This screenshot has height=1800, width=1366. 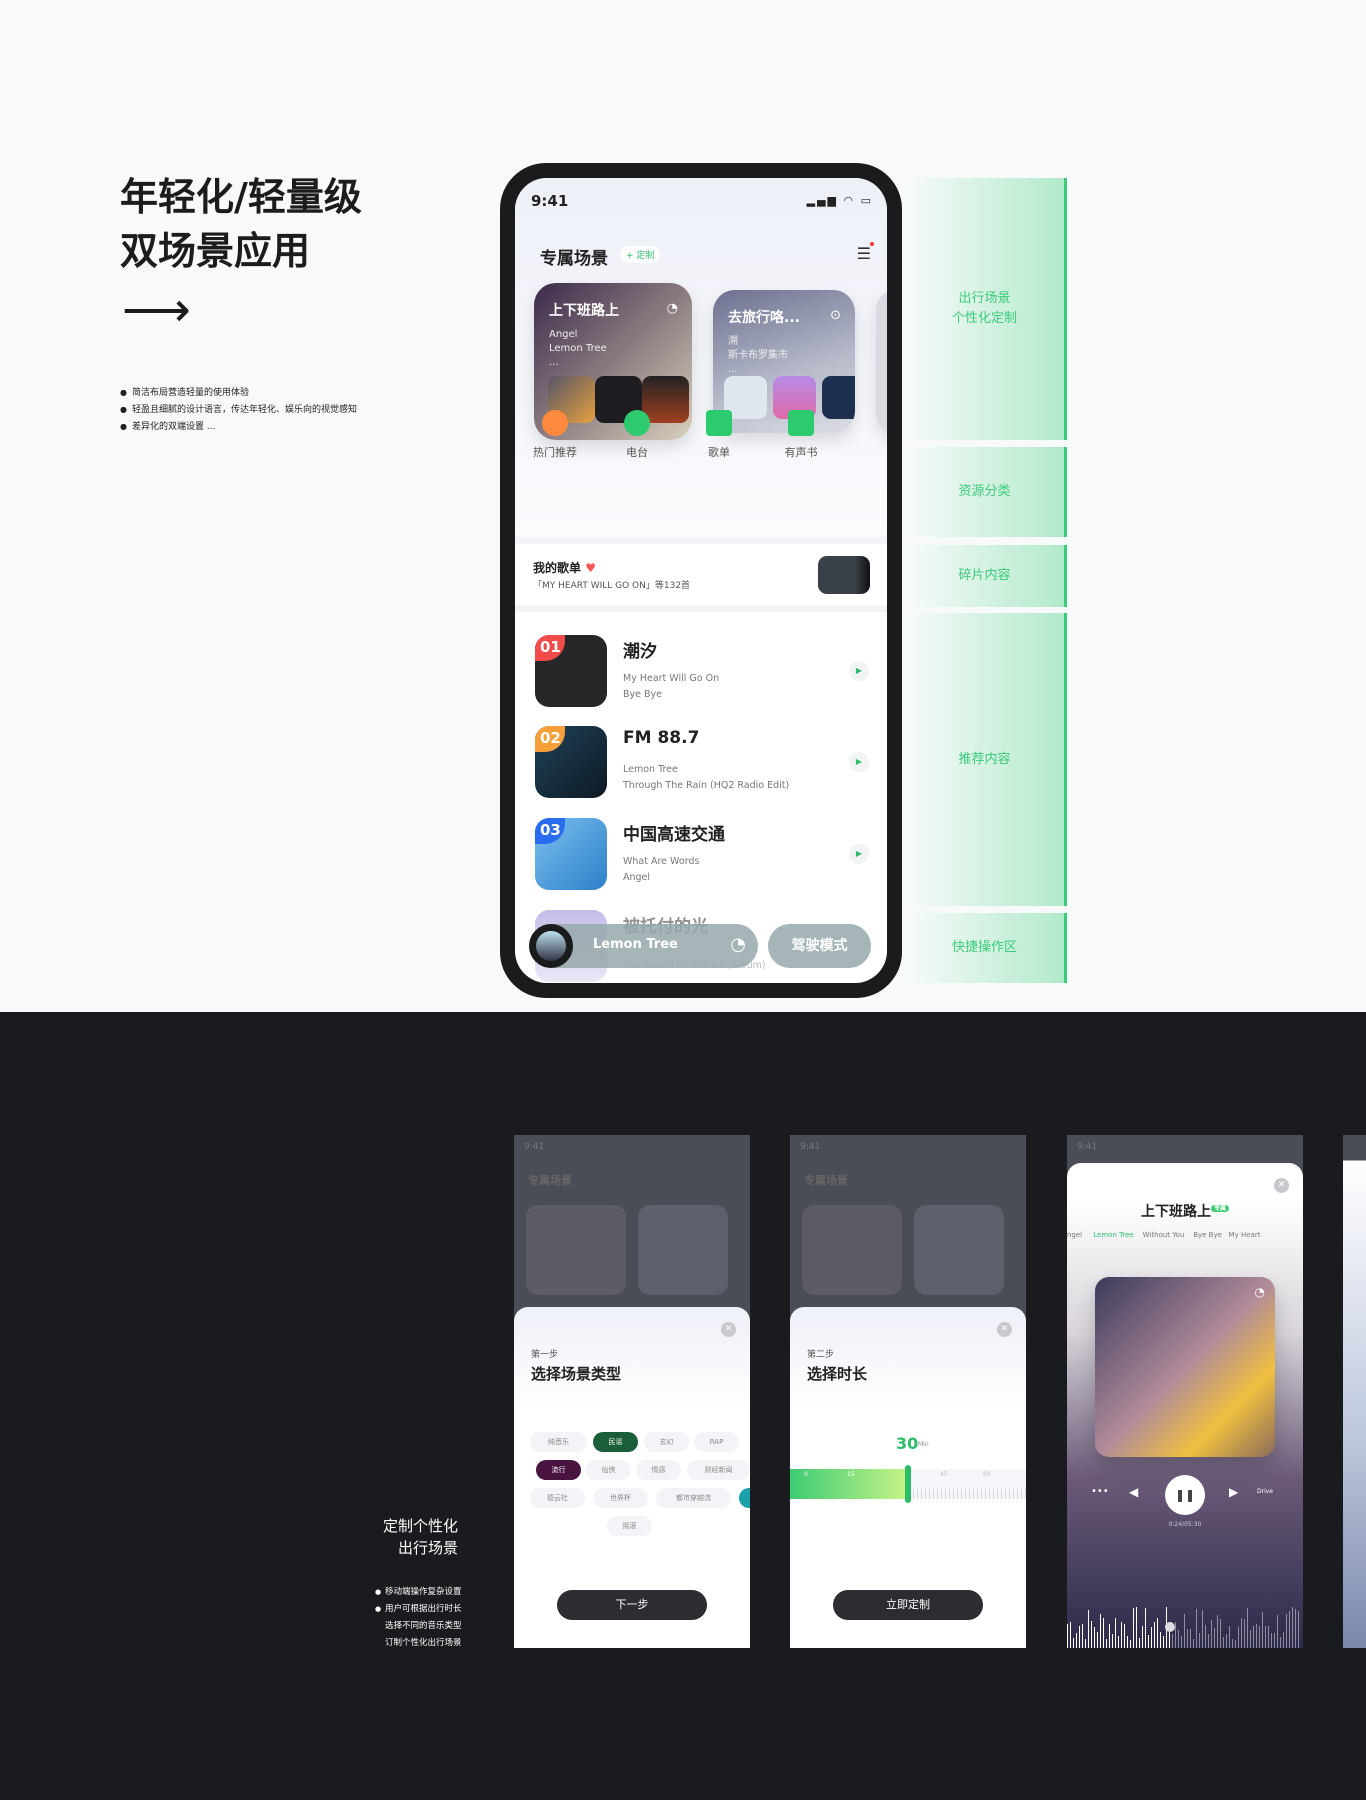 What do you see at coordinates (1207, 1235) in the screenshot?
I see `tab: Bye Bye` at bounding box center [1207, 1235].